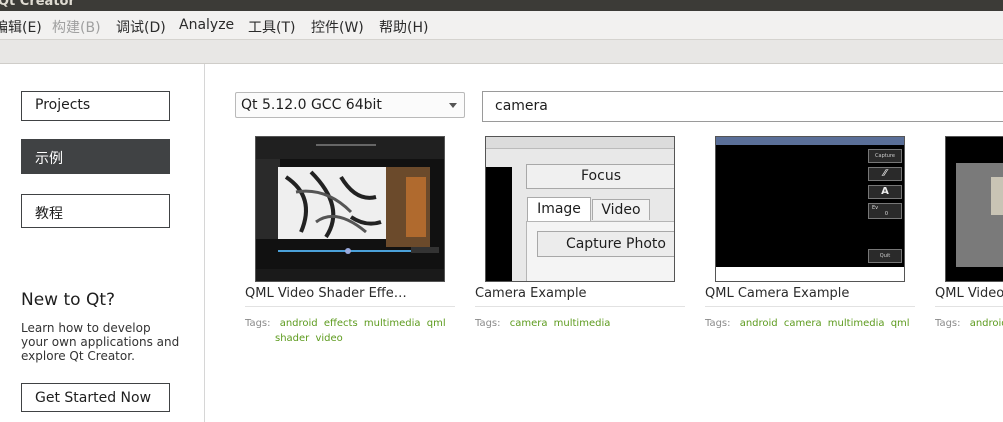  I want to click on menu-analyze: Analyze, so click(206, 25).